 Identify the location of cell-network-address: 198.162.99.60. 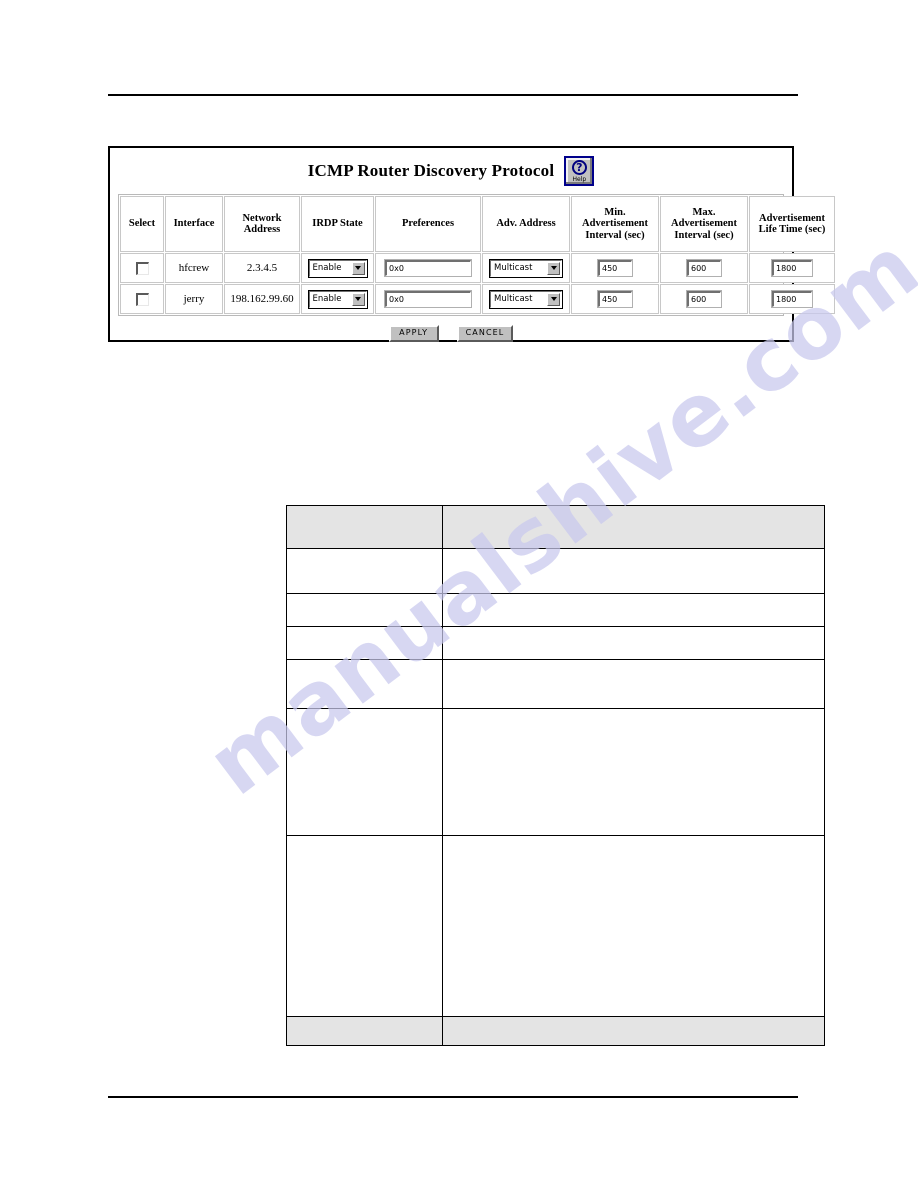
(262, 299).